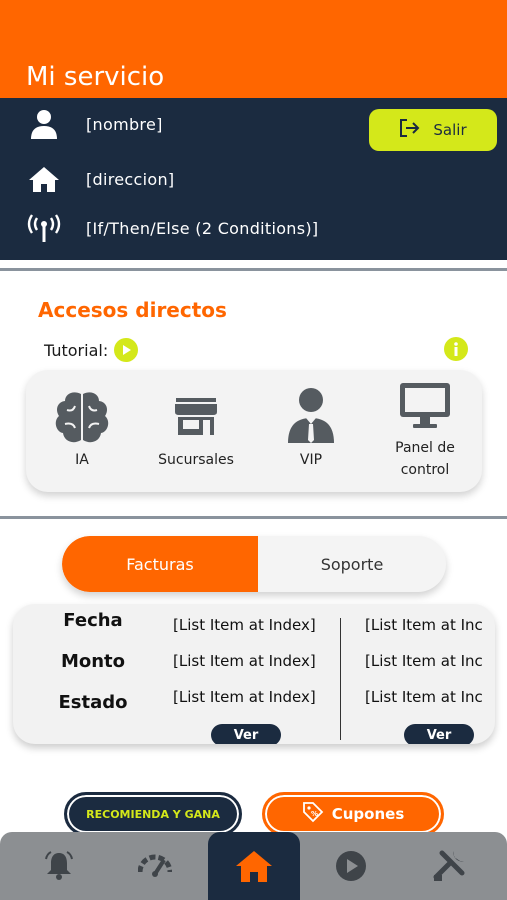  I want to click on nav-tools, so click(449, 866).